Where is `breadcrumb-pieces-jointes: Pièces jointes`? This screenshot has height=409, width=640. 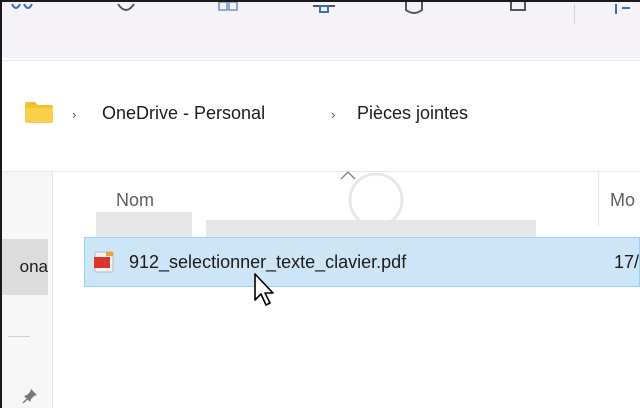 breadcrumb-pieces-jointes: Pièces jointes is located at coordinates (412, 113).